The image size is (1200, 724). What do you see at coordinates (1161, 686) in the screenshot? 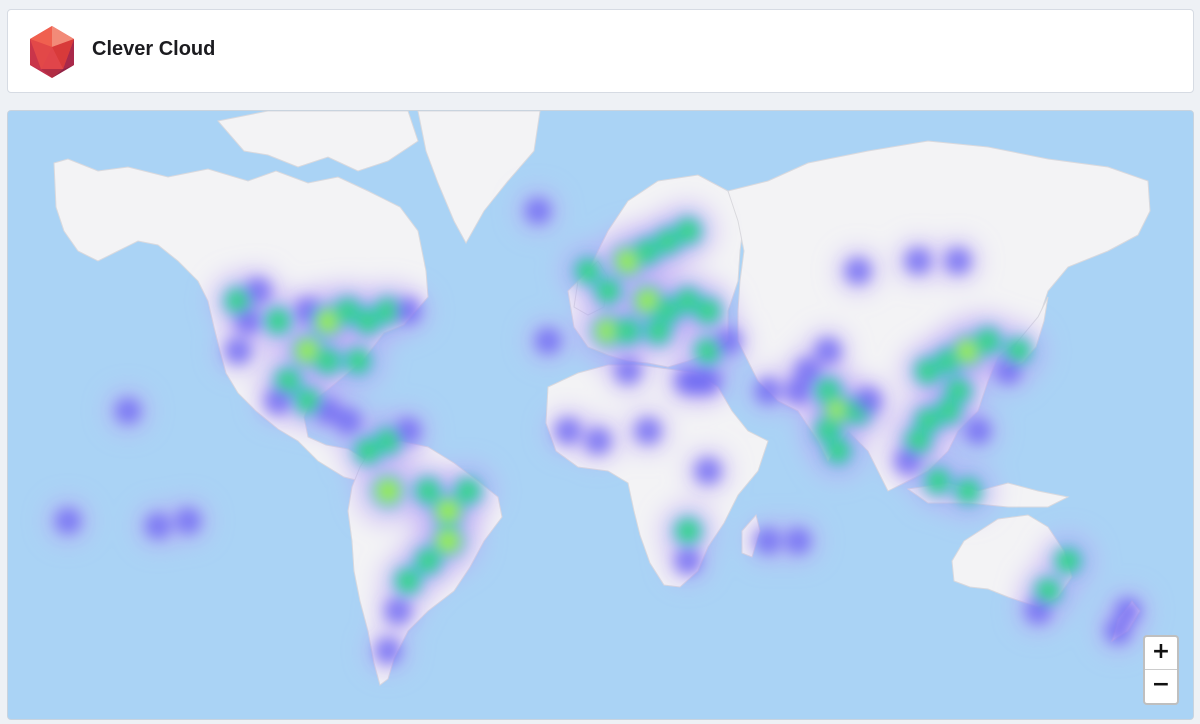
I see `zoom-out-button: −` at bounding box center [1161, 686].